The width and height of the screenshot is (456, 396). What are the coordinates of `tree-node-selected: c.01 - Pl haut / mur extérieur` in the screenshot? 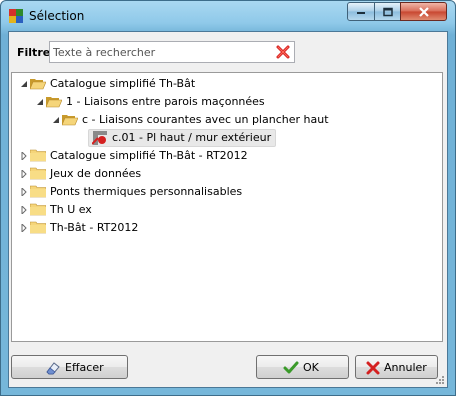 It's located at (192, 138).